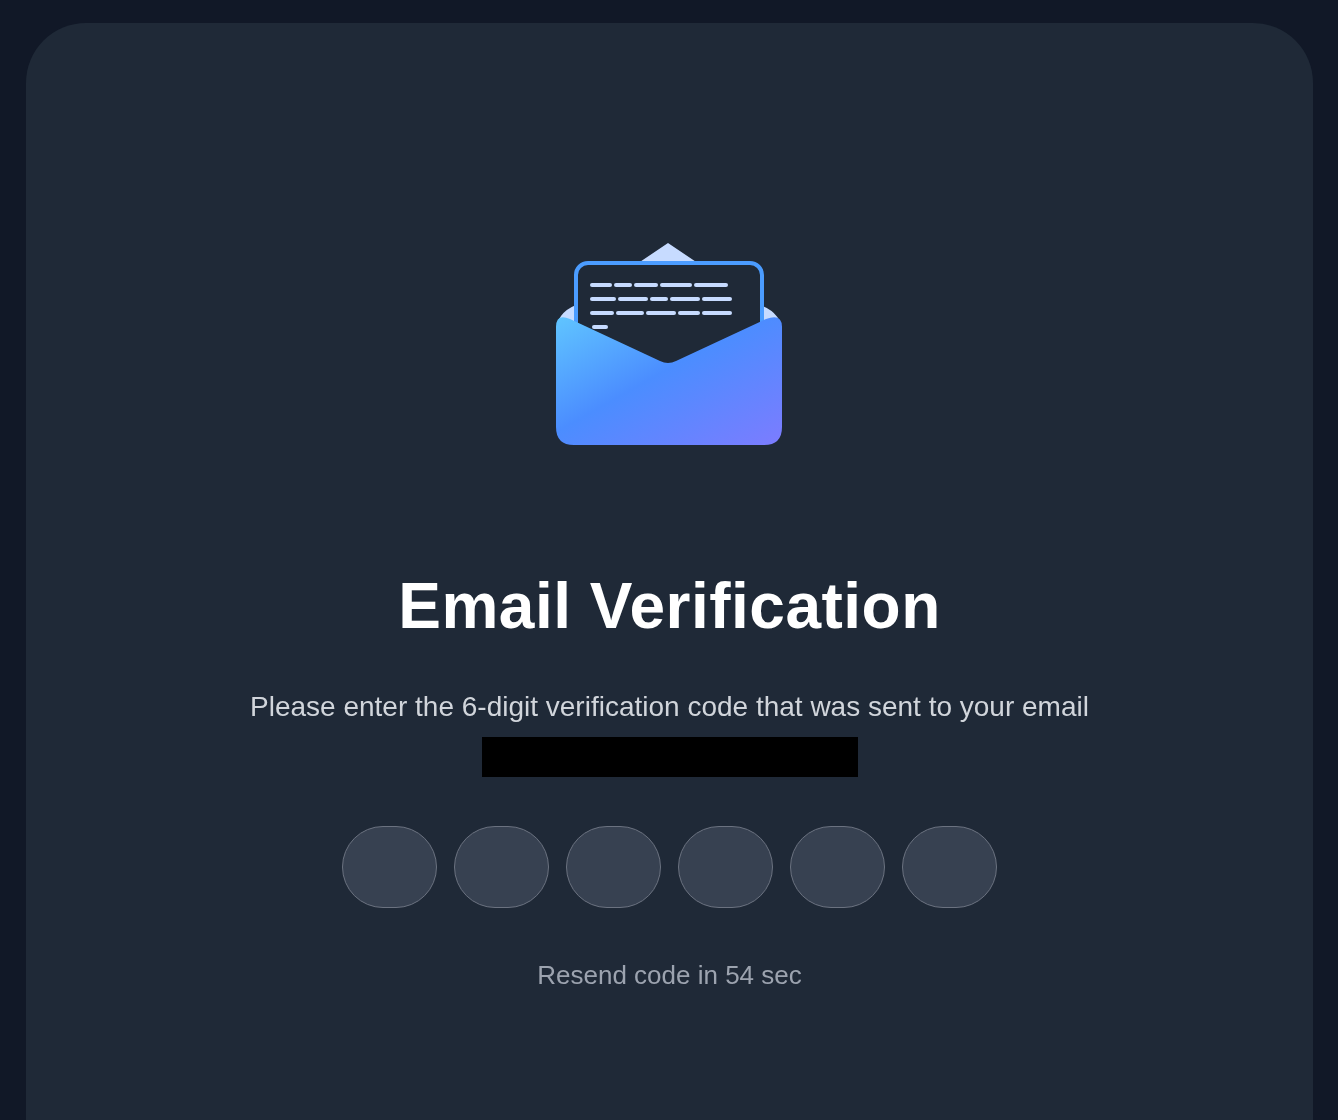 This screenshot has height=1120, width=1338. What do you see at coordinates (669, 975) in the screenshot?
I see `resend-timer-text: Resend code in 54 sec` at bounding box center [669, 975].